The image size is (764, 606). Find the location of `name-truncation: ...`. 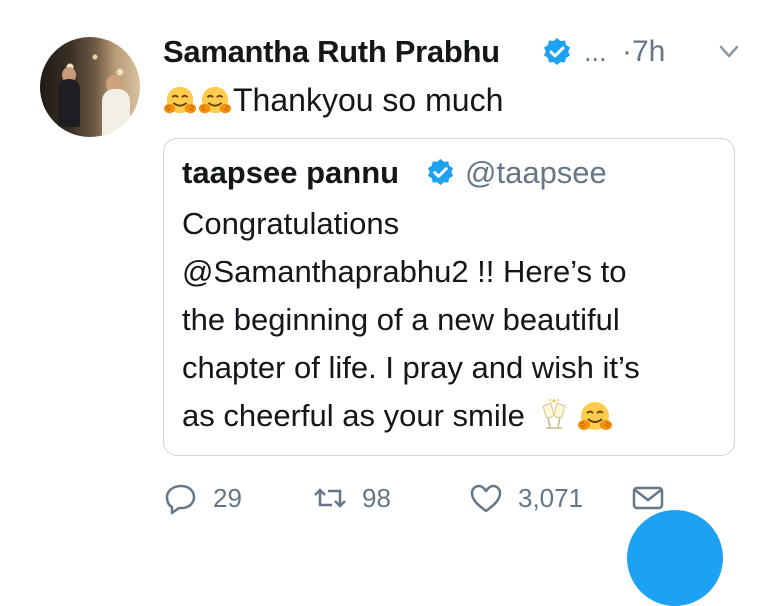

name-truncation: ... is located at coordinates (595, 52).